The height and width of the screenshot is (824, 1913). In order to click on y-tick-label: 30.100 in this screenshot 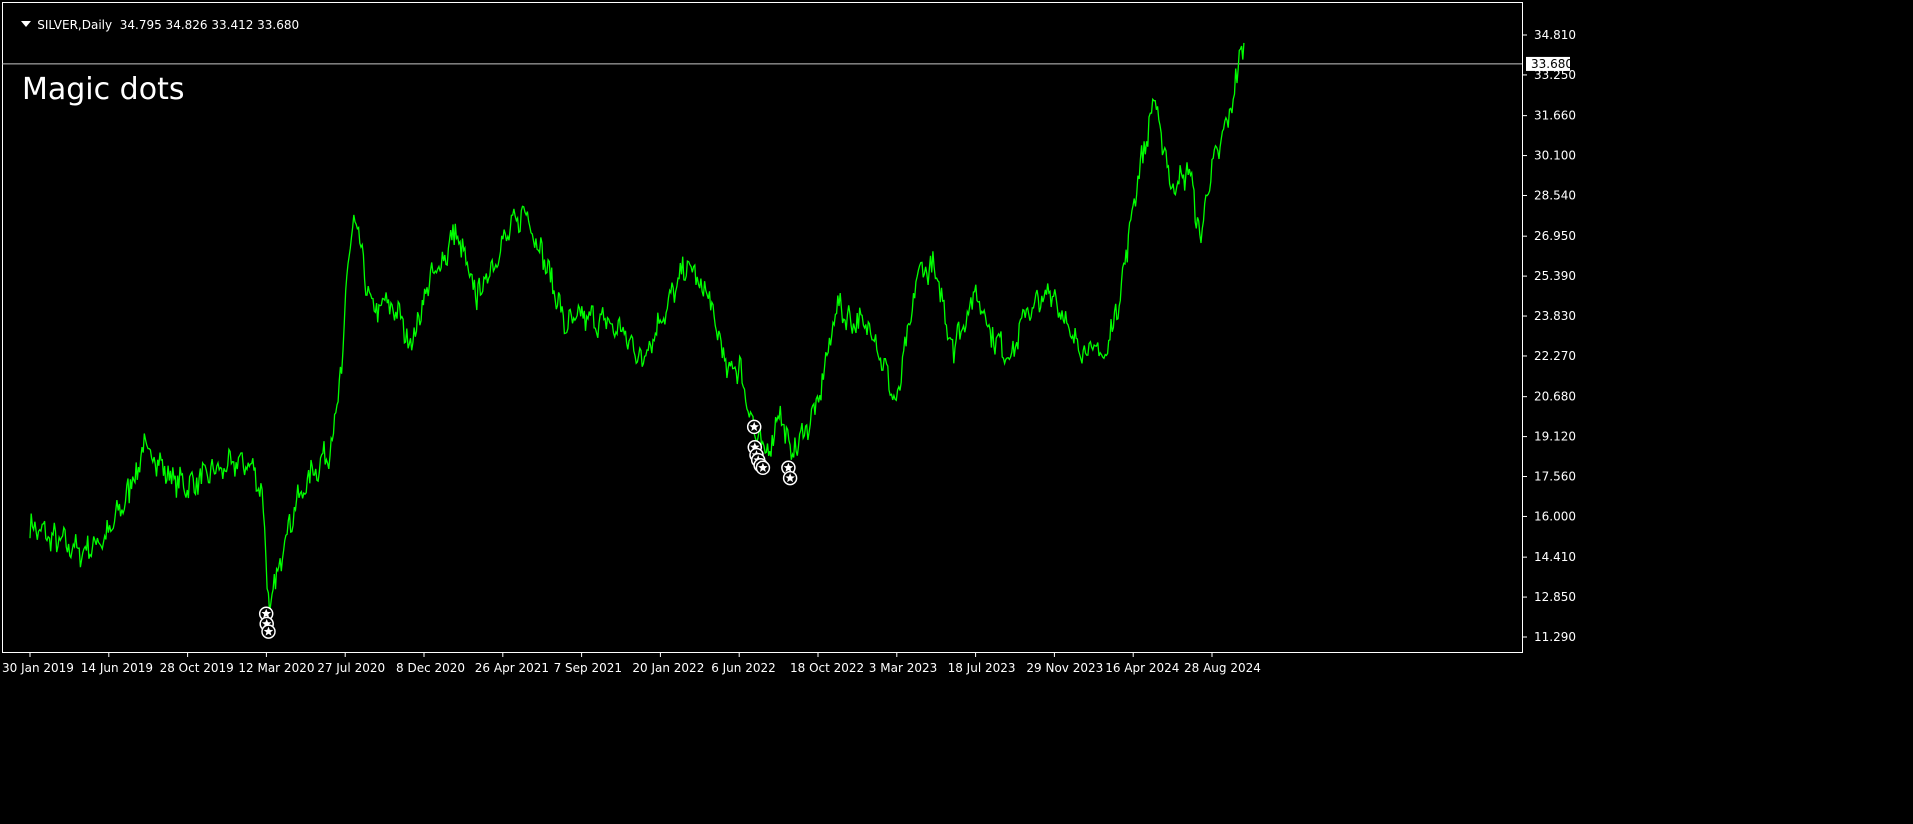, I will do `click(1555, 156)`.